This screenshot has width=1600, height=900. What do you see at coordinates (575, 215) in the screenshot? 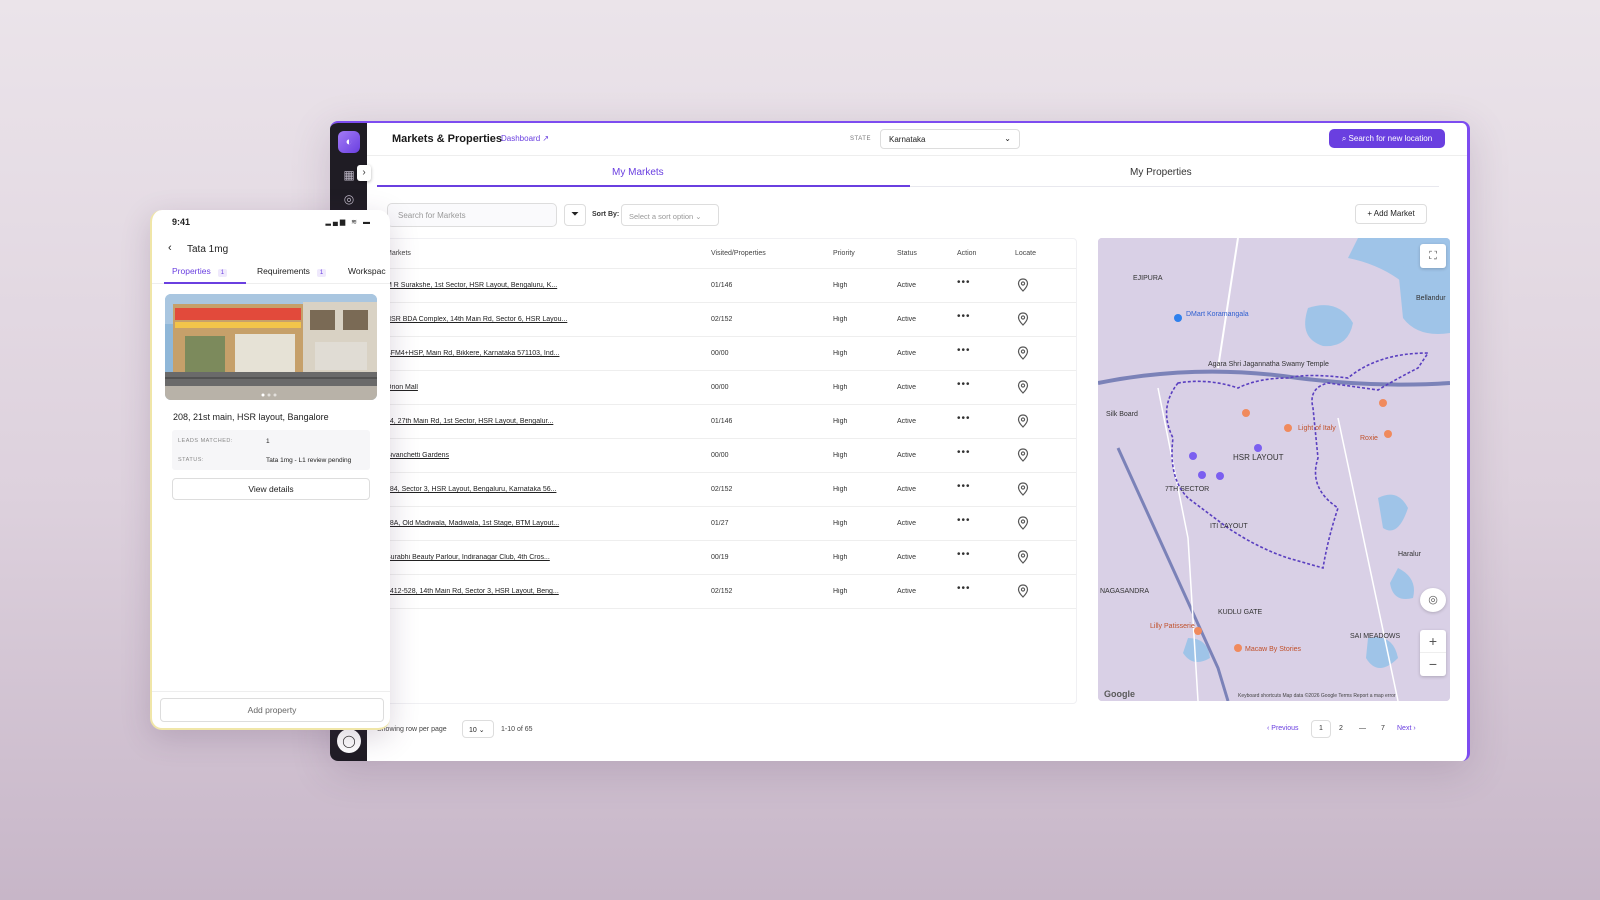
I see `filter-icon: ⏷` at bounding box center [575, 215].